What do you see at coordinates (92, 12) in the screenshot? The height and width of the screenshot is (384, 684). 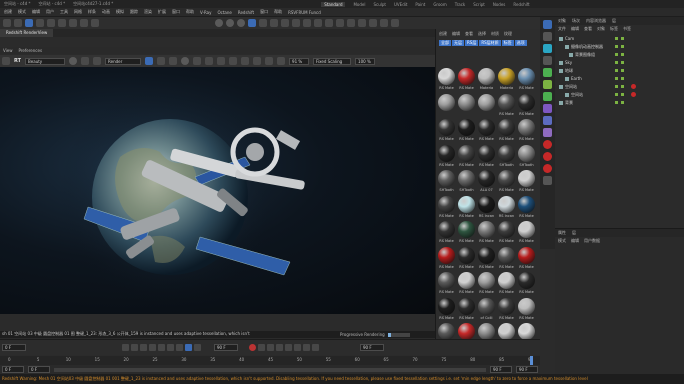 I see `menu-item: 样条` at bounding box center [92, 12].